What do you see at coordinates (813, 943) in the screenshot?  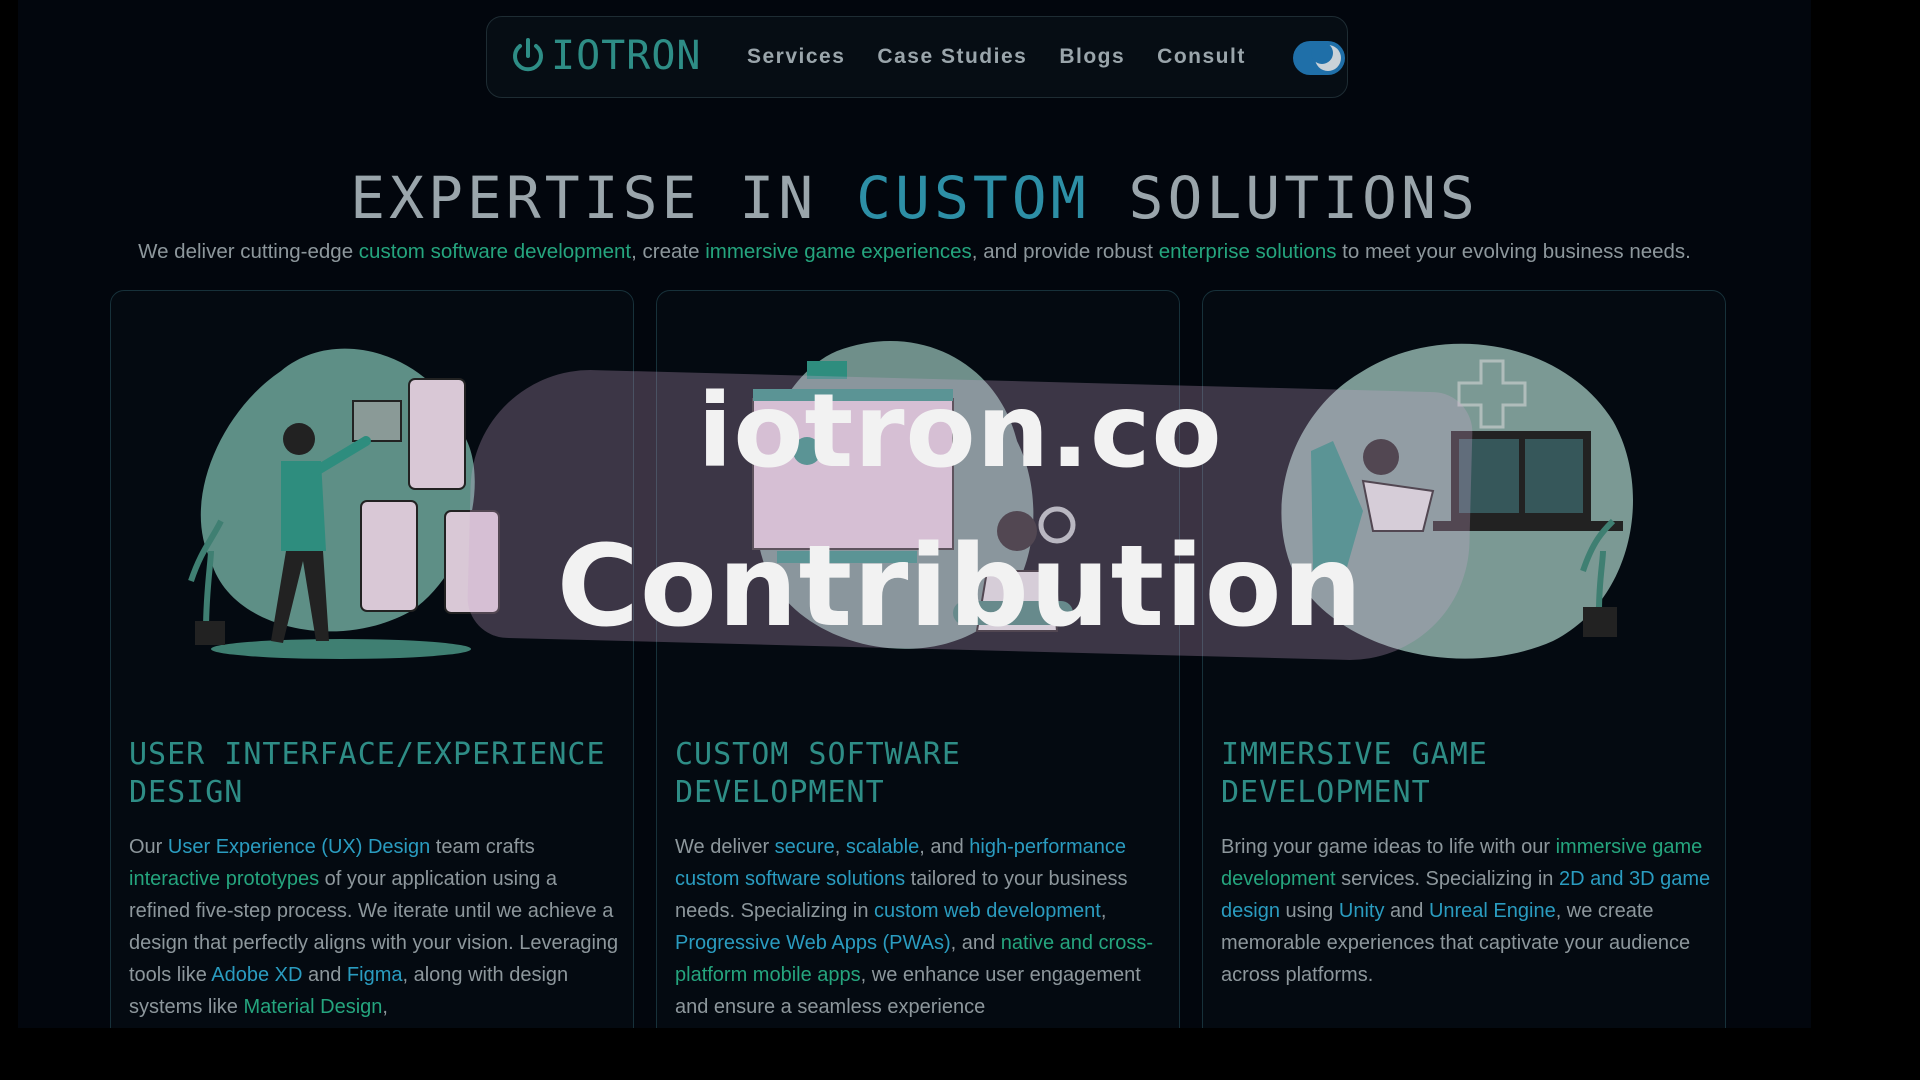 I see `body-link: Progressive Web Apps (PWAs)` at bounding box center [813, 943].